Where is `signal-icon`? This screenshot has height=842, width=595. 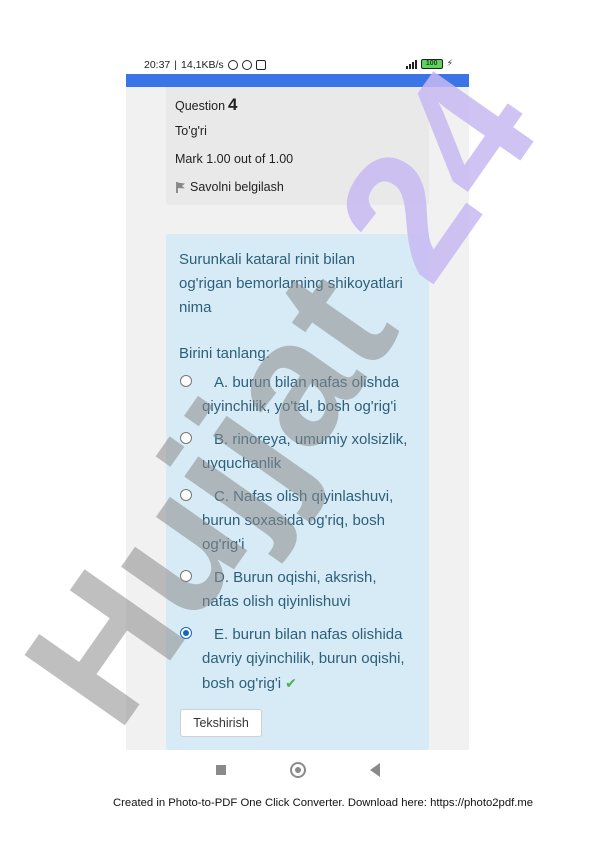 signal-icon is located at coordinates (411, 64).